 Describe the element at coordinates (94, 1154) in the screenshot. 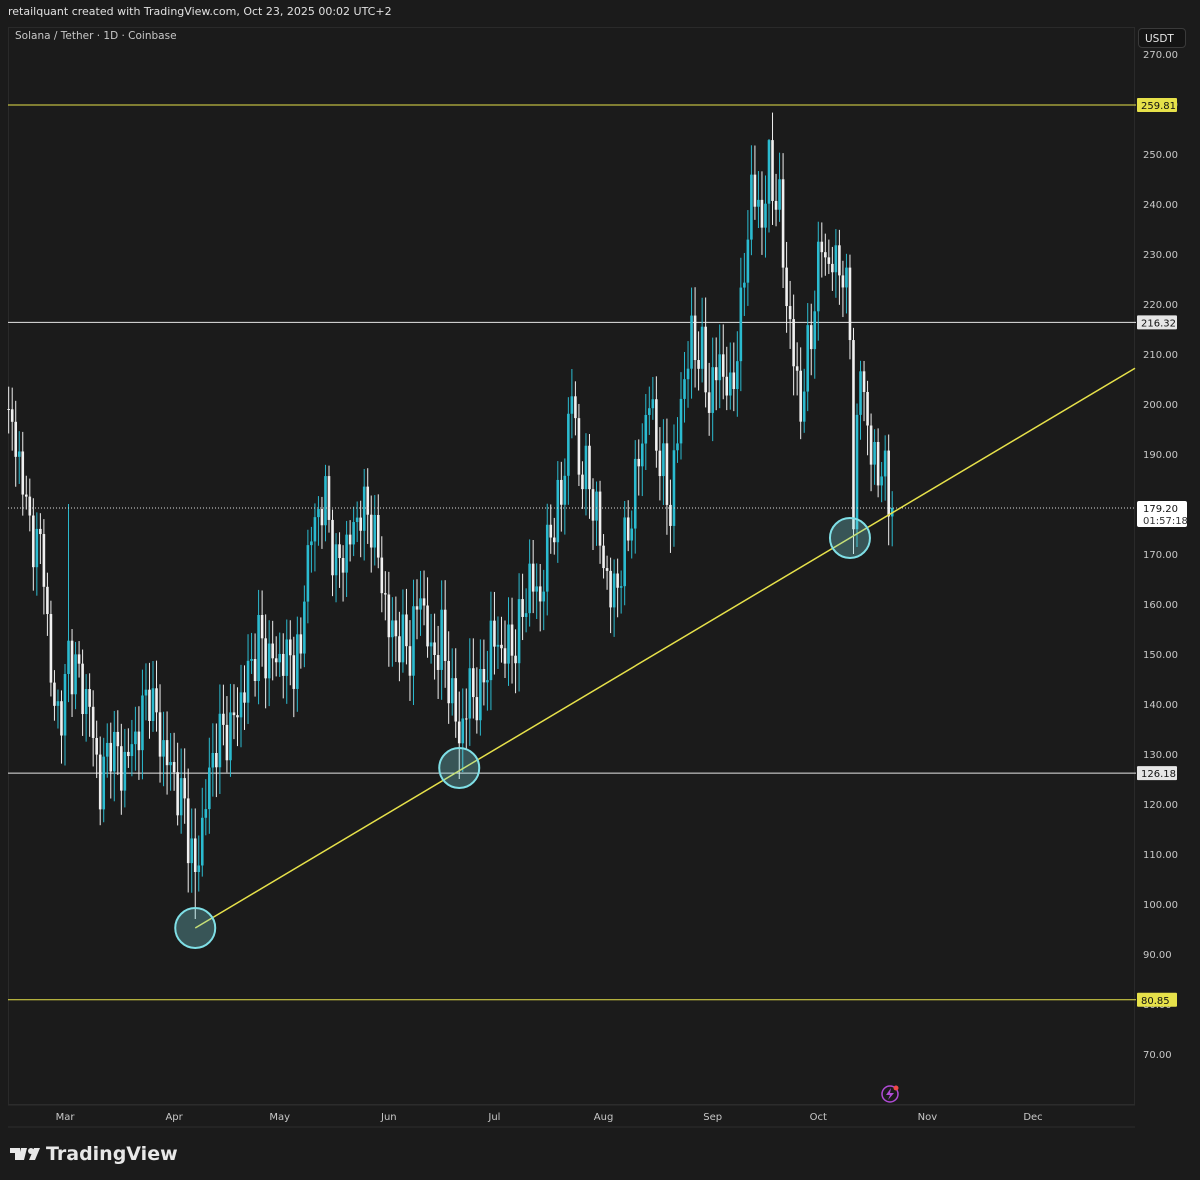

I see `tradingview-logo: TradingView` at that location.